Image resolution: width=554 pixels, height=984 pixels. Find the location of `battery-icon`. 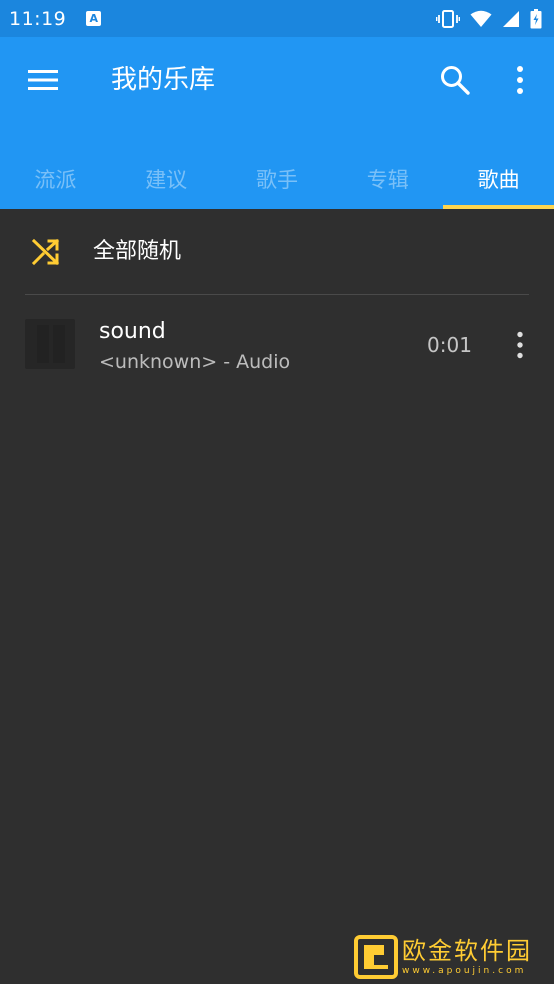

battery-icon is located at coordinates (536, 18).